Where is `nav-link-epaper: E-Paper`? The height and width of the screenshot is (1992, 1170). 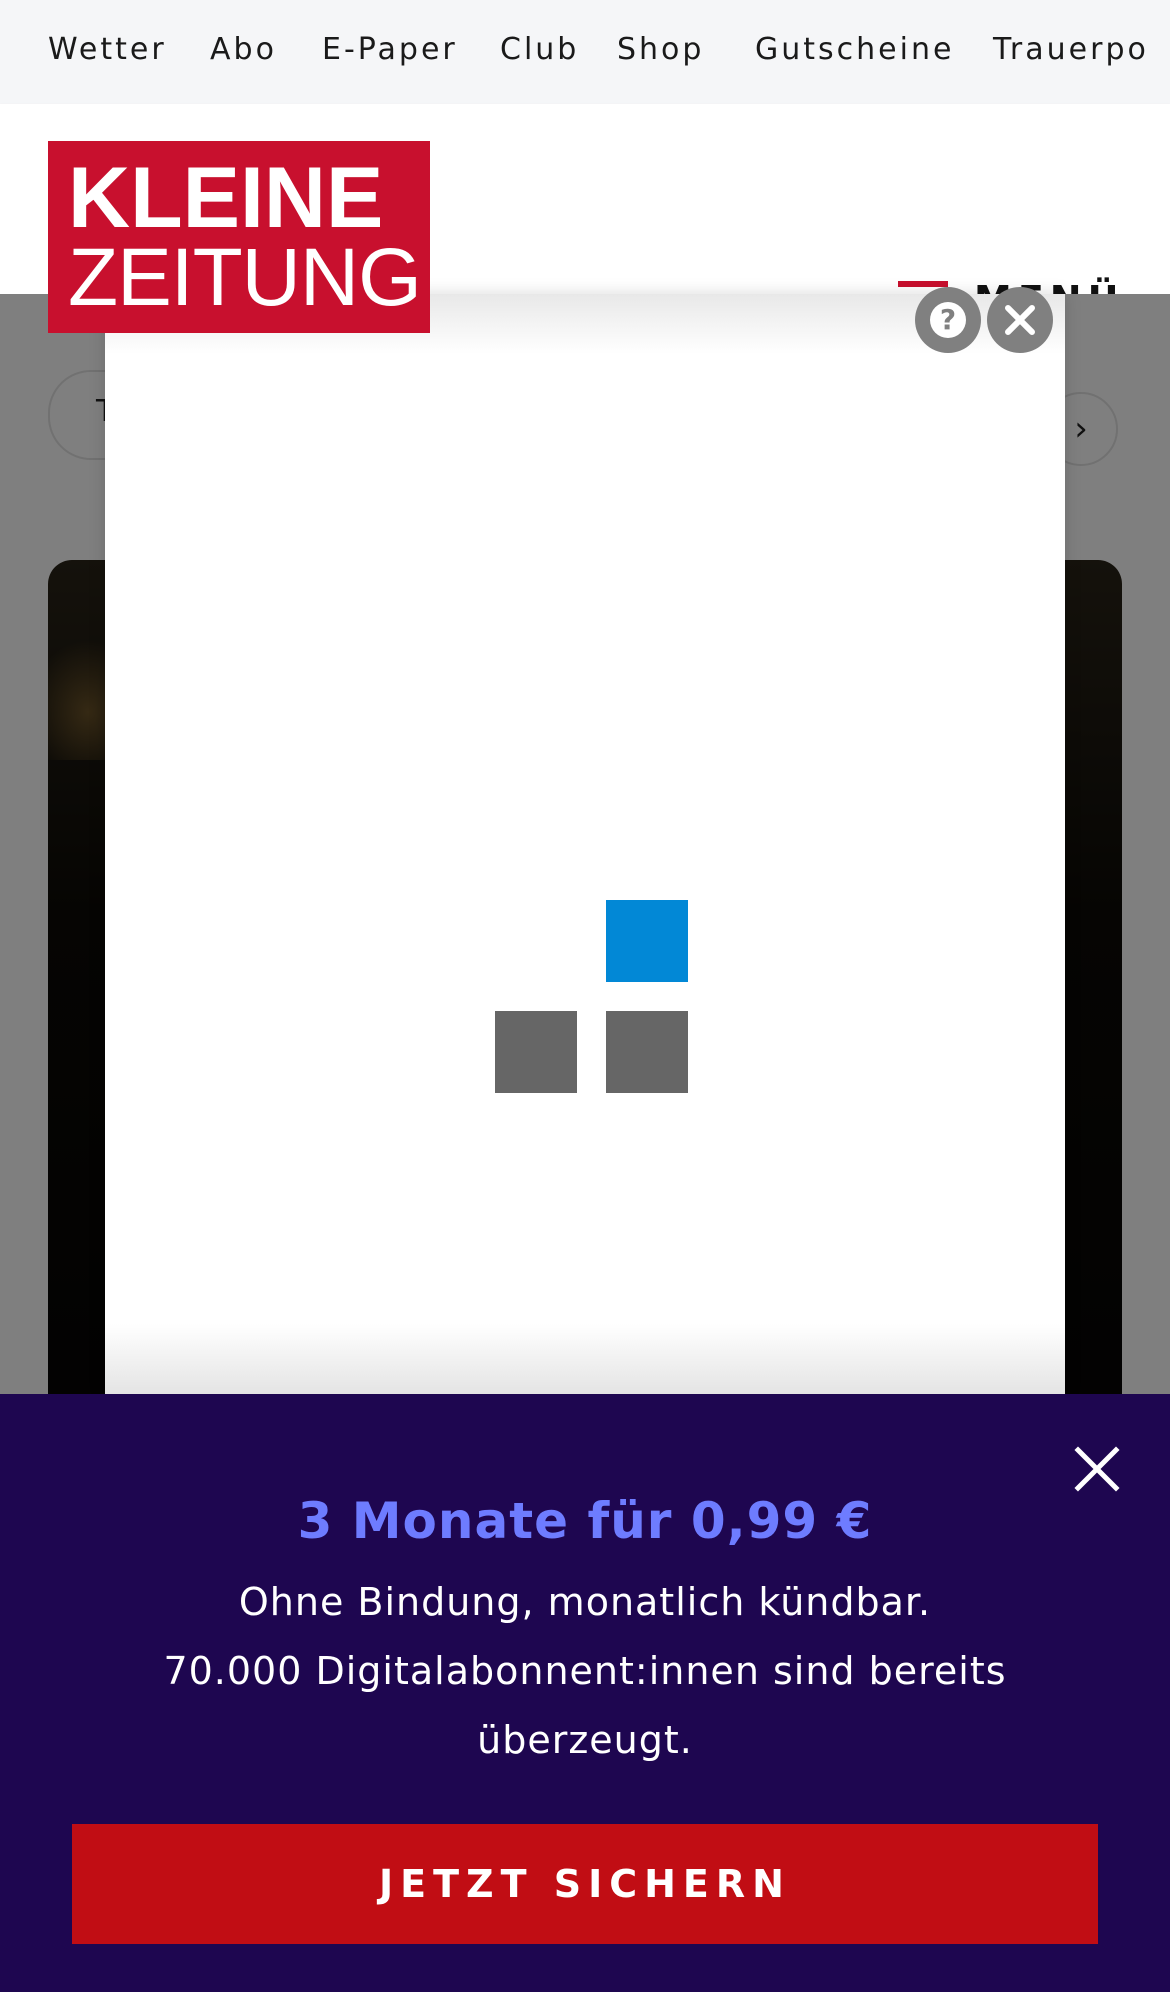
nav-link-epaper: E-Paper is located at coordinates (390, 50).